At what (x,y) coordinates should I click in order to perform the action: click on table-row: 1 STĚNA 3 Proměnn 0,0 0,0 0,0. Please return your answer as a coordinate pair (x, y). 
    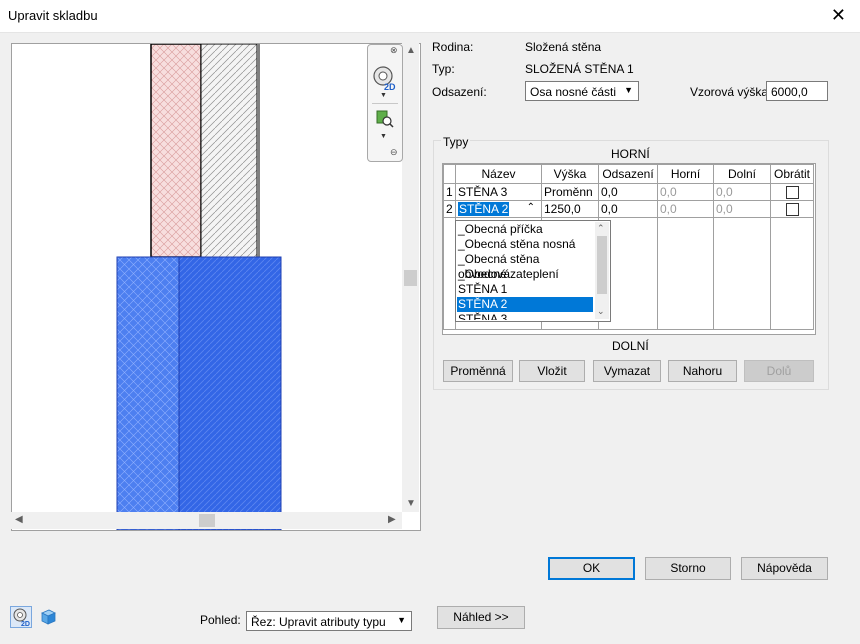
    Looking at the image, I should click on (628, 192).